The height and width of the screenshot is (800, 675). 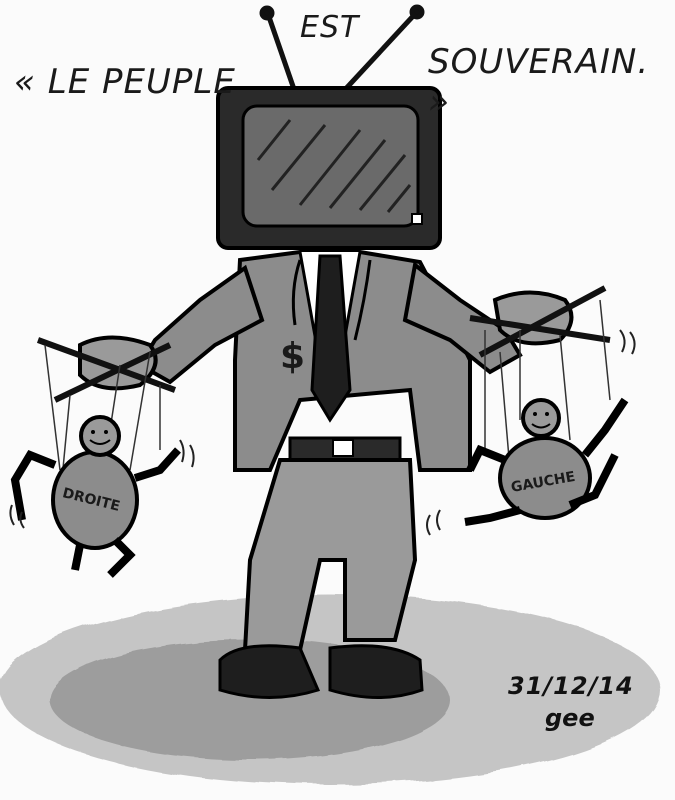 I want to click on caption-right: SOUVERAIN. », so click(x=539, y=82).